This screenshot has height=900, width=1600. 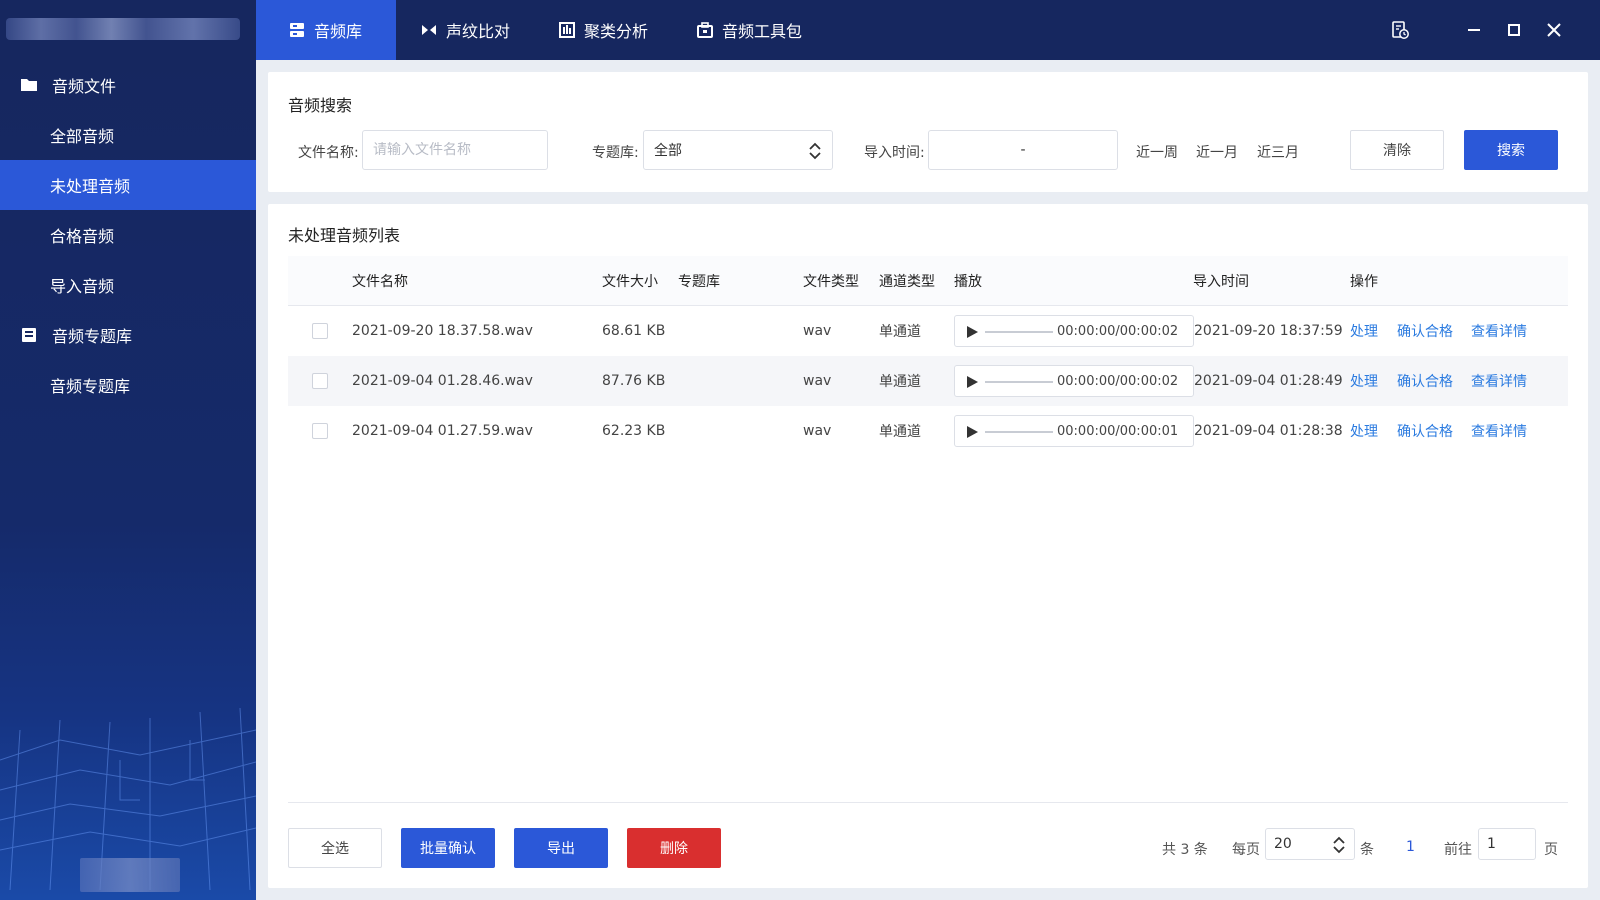 I want to click on sidebar-item-all-audio: 全部音频, so click(x=128, y=135).